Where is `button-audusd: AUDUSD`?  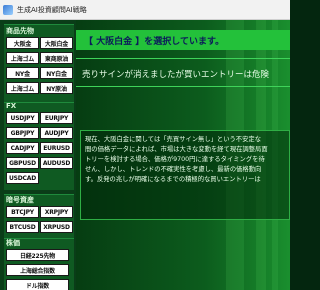 button-audusd: AUDUSD is located at coordinates (56, 163).